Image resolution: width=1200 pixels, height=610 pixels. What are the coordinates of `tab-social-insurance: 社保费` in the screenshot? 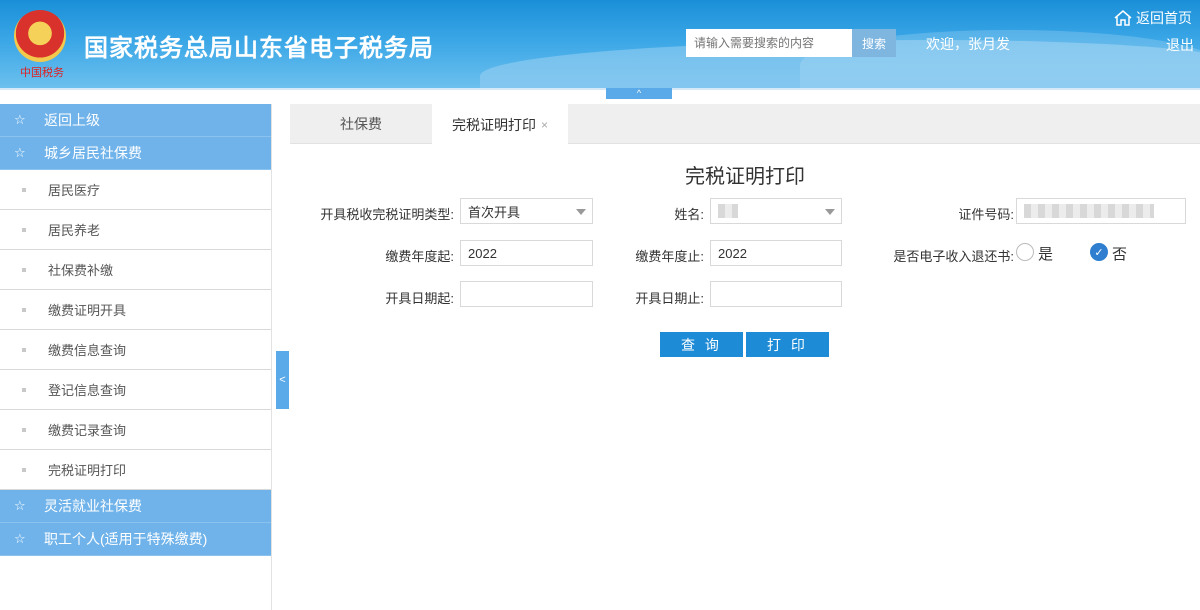 It's located at (361, 124).